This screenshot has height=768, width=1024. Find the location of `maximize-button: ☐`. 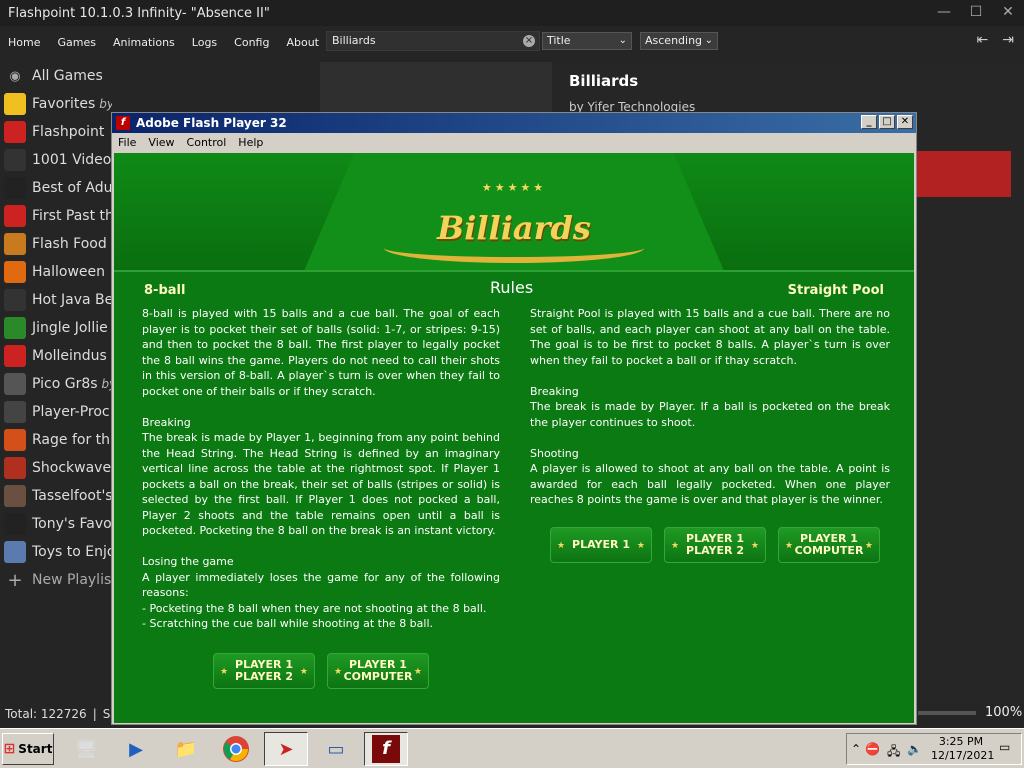

maximize-button: ☐ is located at coordinates (976, 13).